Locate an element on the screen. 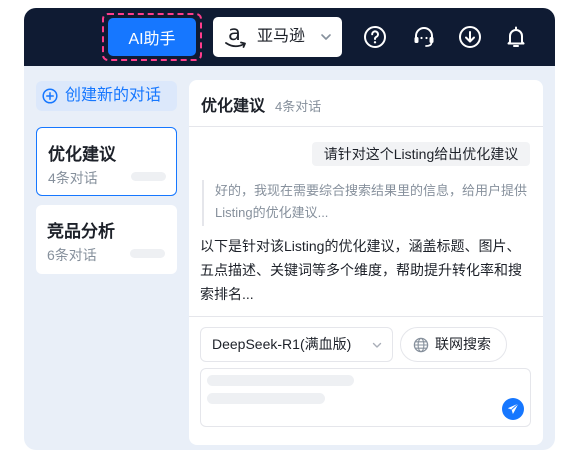 The width and height of the screenshot is (563, 456). send-button is located at coordinates (513, 409).